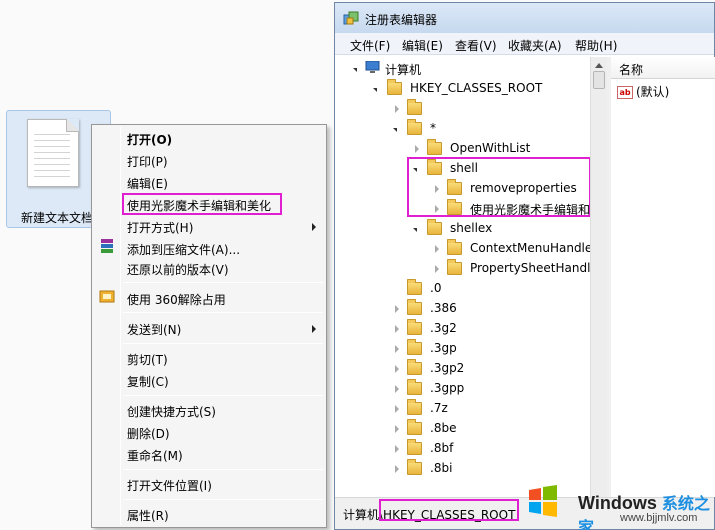 This screenshot has height=530, width=715. Describe the element at coordinates (401, 20) in the screenshot. I see `window-title: 注册表编辑器` at that location.